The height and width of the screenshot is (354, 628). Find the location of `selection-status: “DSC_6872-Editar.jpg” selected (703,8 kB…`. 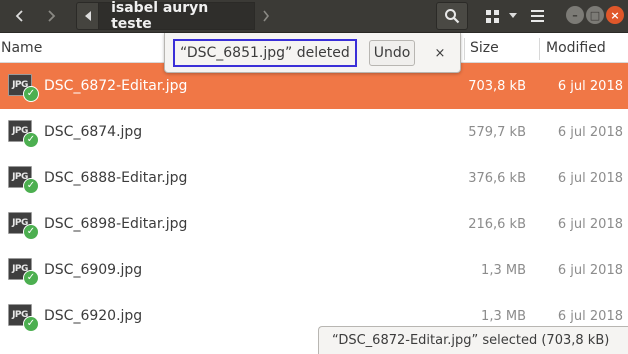

selection-status: “DSC_6872-Editar.jpg” selected (703,8 kB… is located at coordinates (473, 340).